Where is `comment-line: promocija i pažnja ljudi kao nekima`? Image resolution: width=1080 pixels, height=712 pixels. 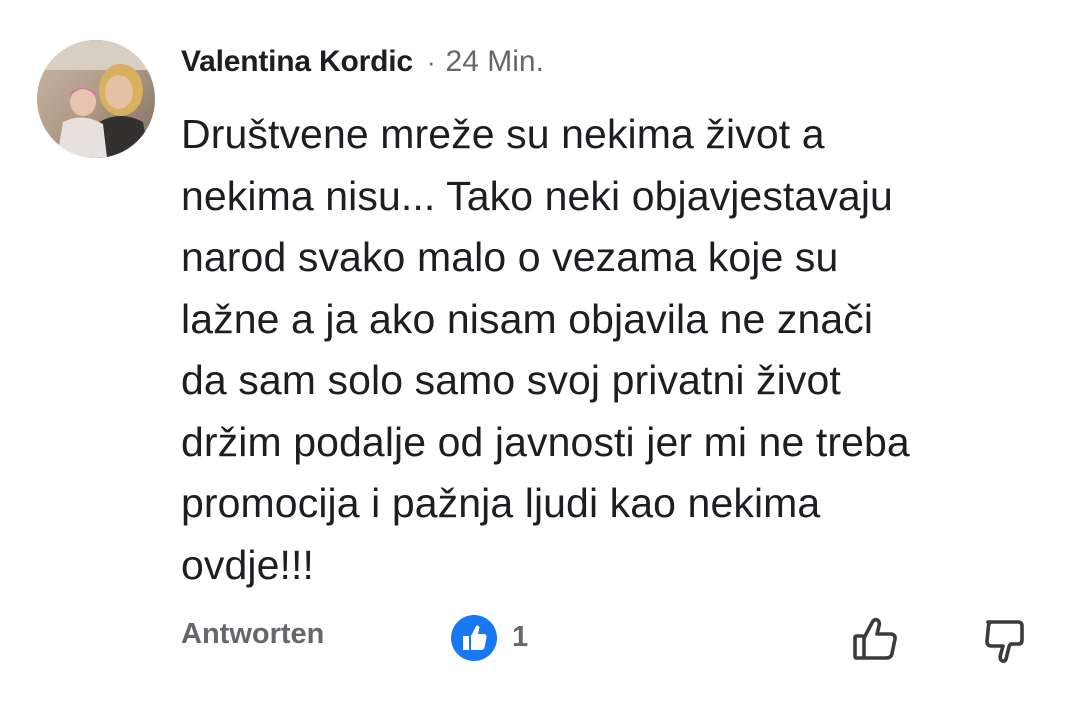 comment-line: promocija i pažnja ljudi kao nekima is located at coordinates (501, 503).